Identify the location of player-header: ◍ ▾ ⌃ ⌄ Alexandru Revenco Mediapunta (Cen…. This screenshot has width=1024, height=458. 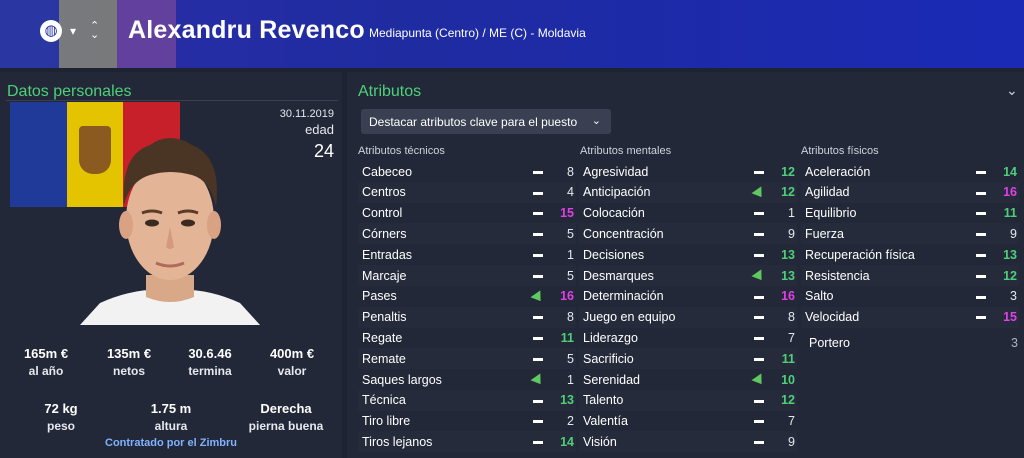
(512, 34).